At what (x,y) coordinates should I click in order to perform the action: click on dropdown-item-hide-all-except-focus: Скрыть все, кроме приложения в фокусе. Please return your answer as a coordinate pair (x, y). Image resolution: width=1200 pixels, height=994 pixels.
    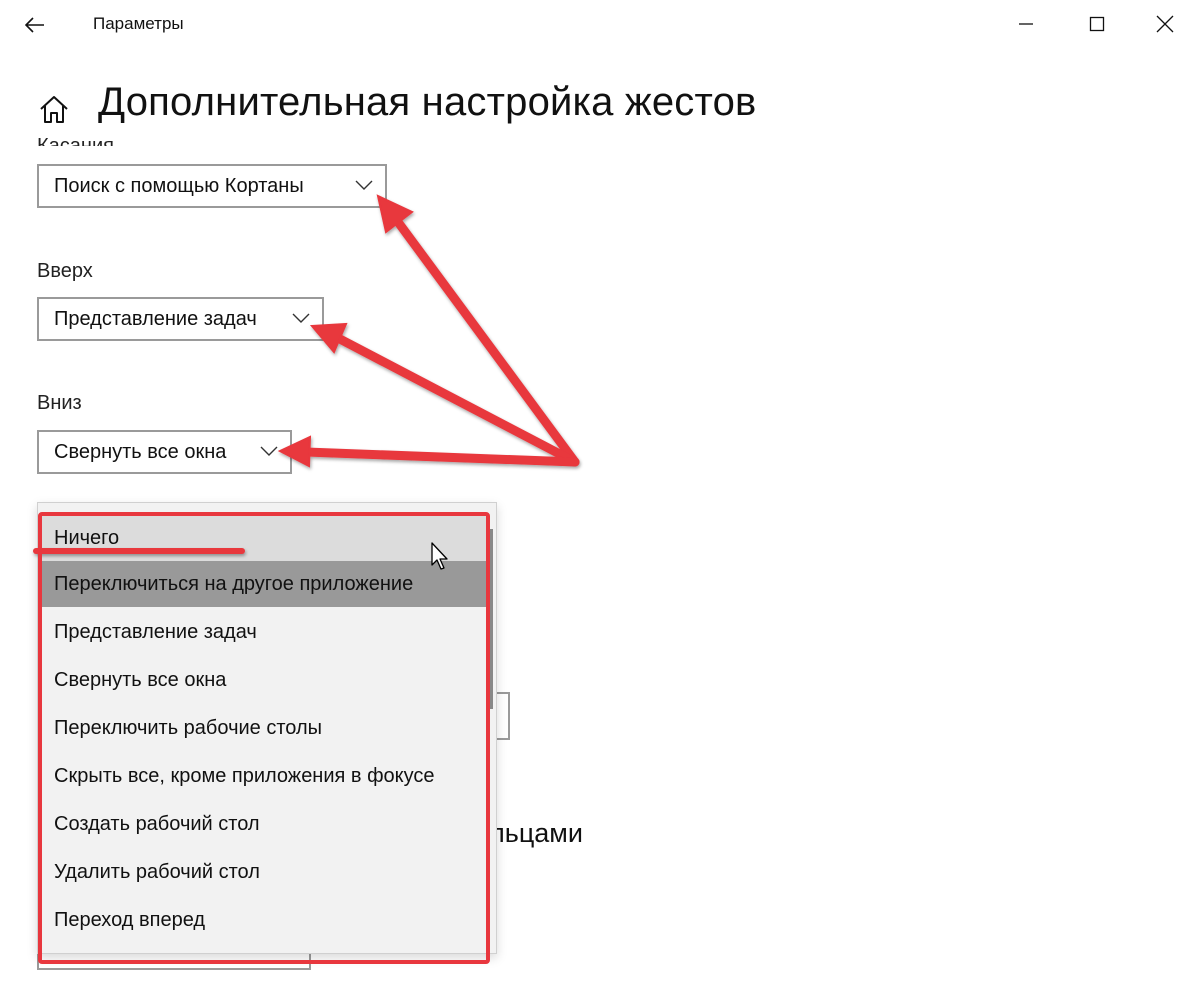
    Looking at the image, I should click on (263, 776).